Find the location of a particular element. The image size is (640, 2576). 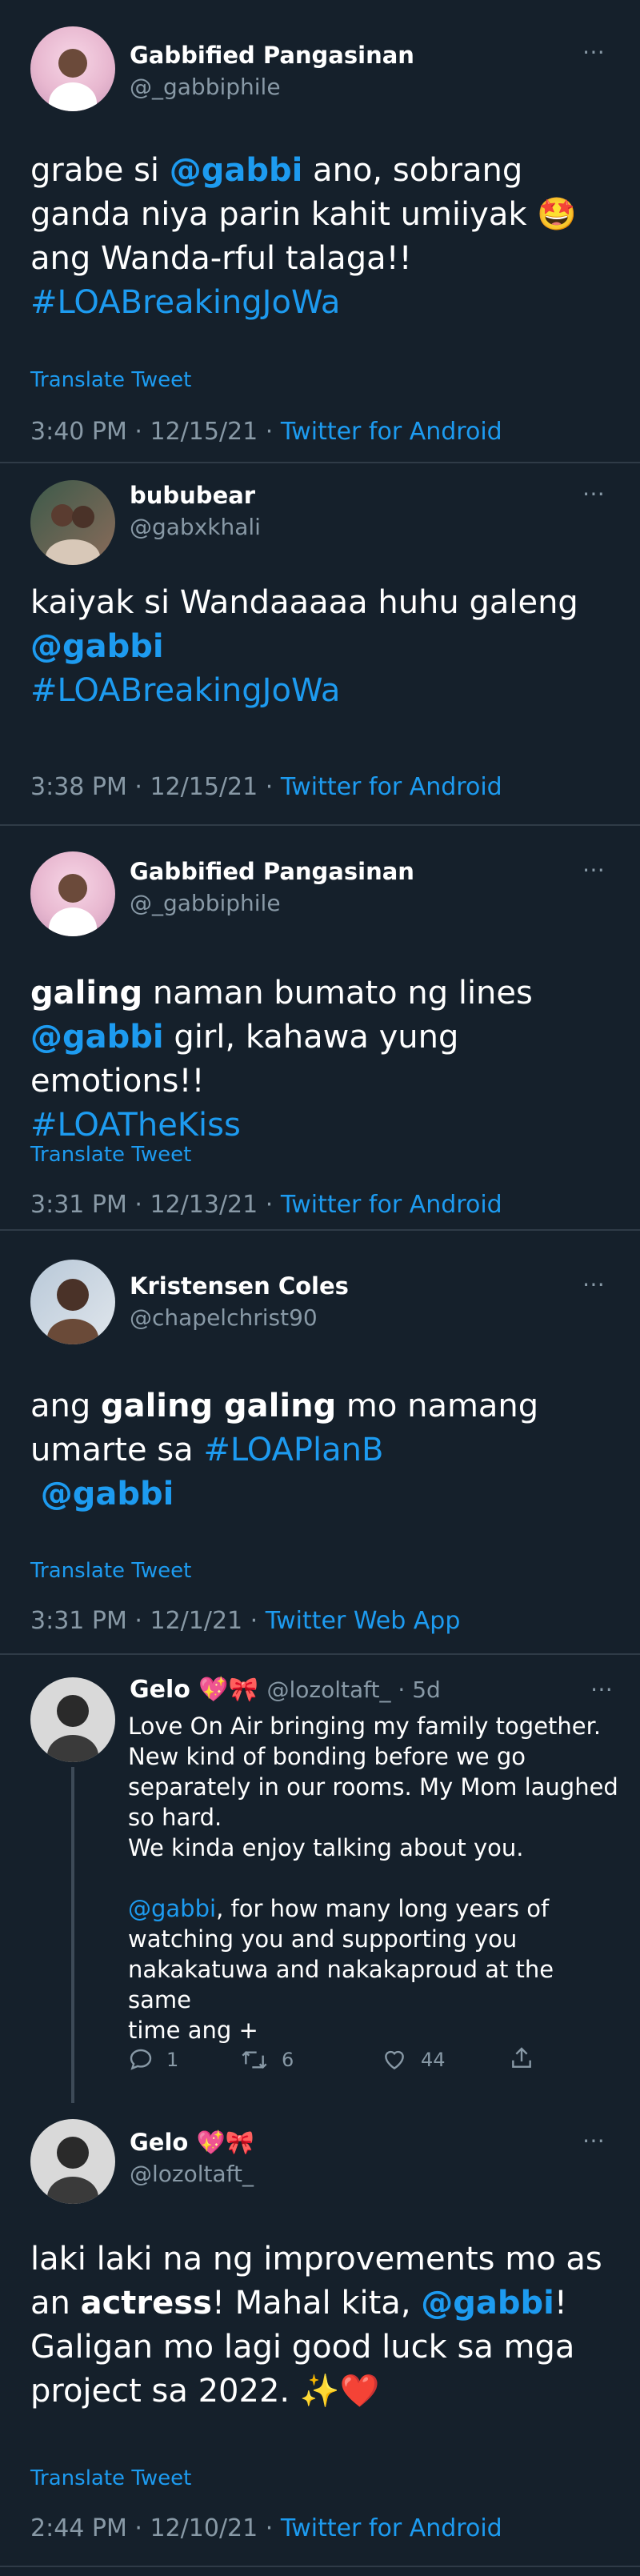

retweet-action: 6 is located at coordinates (267, 2060).